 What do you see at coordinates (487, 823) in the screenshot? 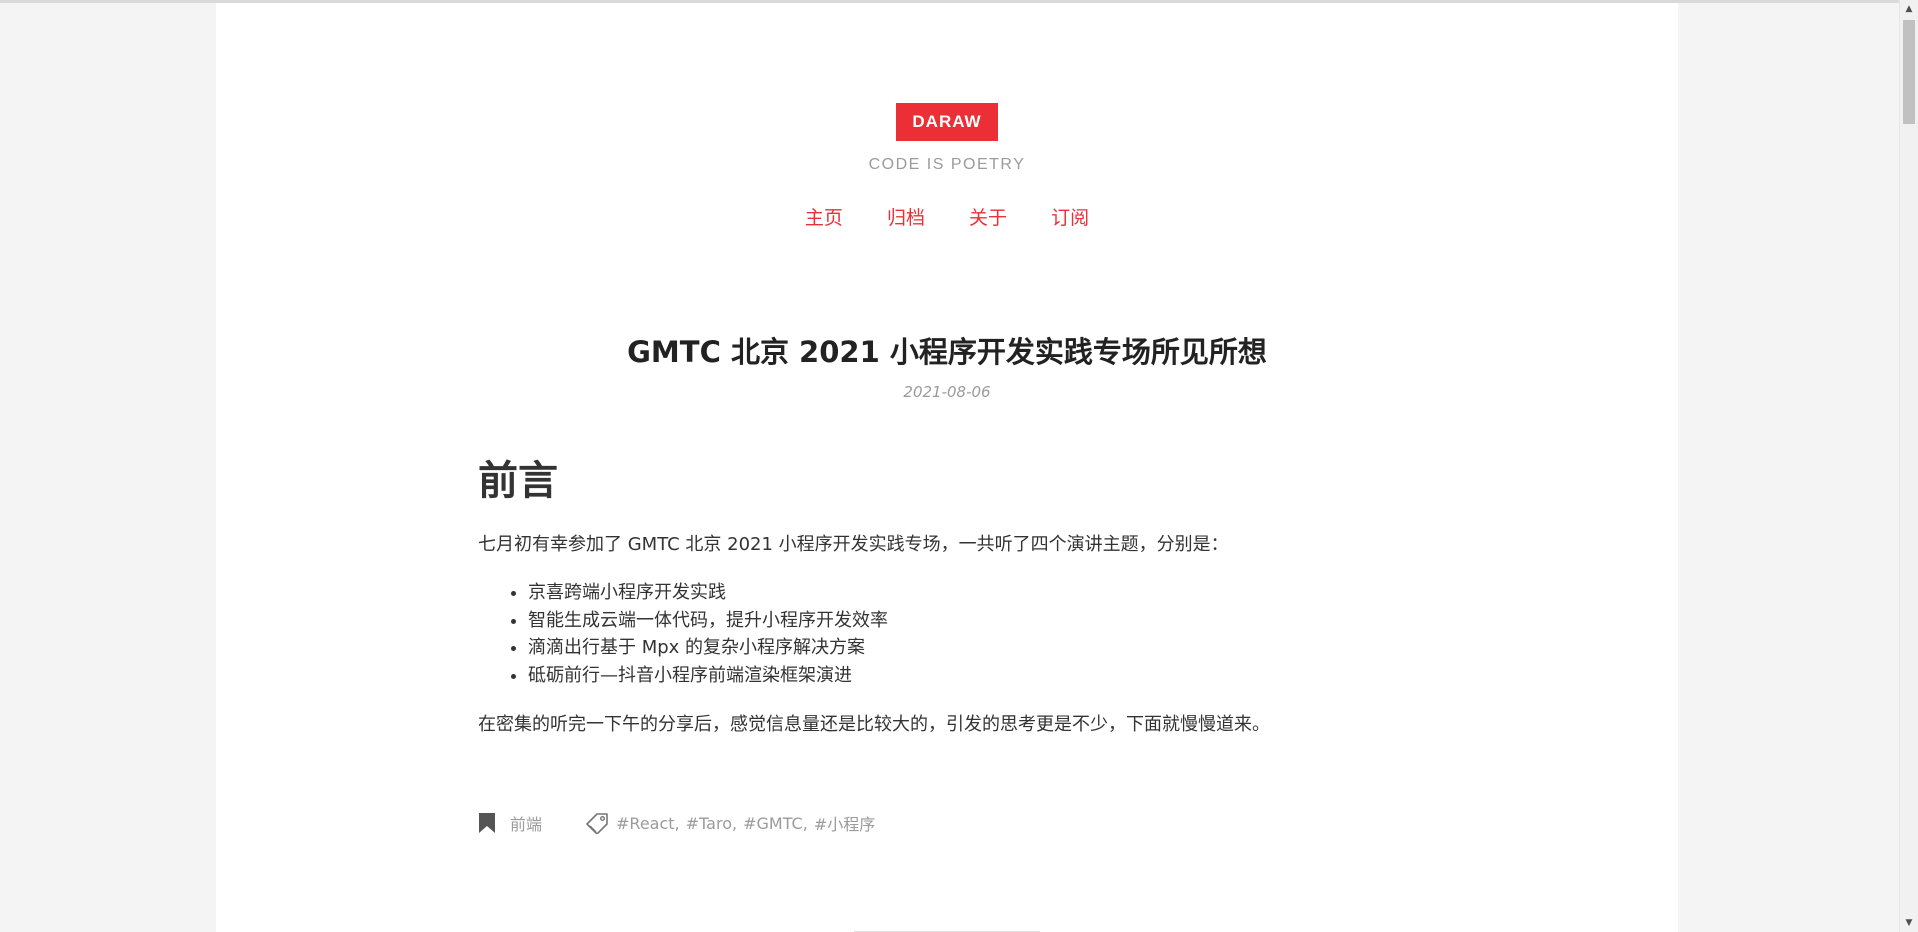
I see `bookmark-icon` at bounding box center [487, 823].